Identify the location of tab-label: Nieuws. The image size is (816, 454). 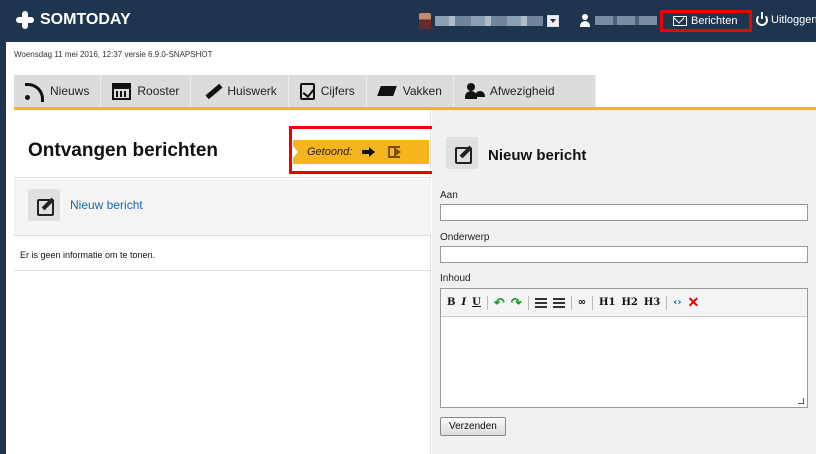
(70, 91).